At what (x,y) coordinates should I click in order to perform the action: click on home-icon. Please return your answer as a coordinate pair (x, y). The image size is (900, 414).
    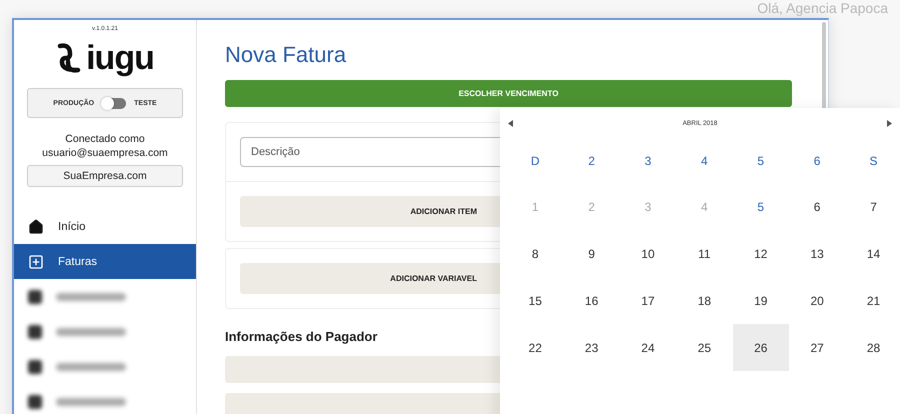
    Looking at the image, I should click on (36, 226).